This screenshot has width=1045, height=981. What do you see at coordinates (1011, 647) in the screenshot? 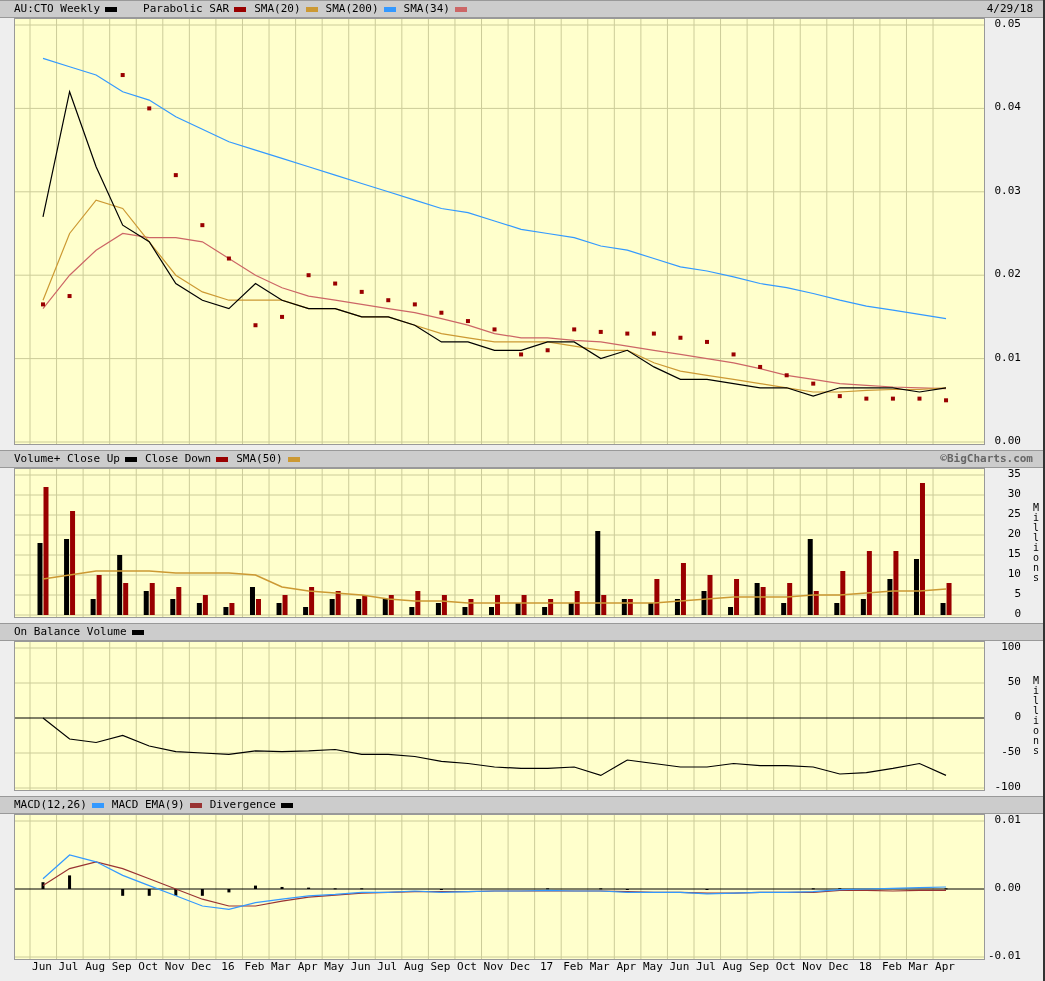
I see `axis-tick-label: 100` at bounding box center [1011, 647].